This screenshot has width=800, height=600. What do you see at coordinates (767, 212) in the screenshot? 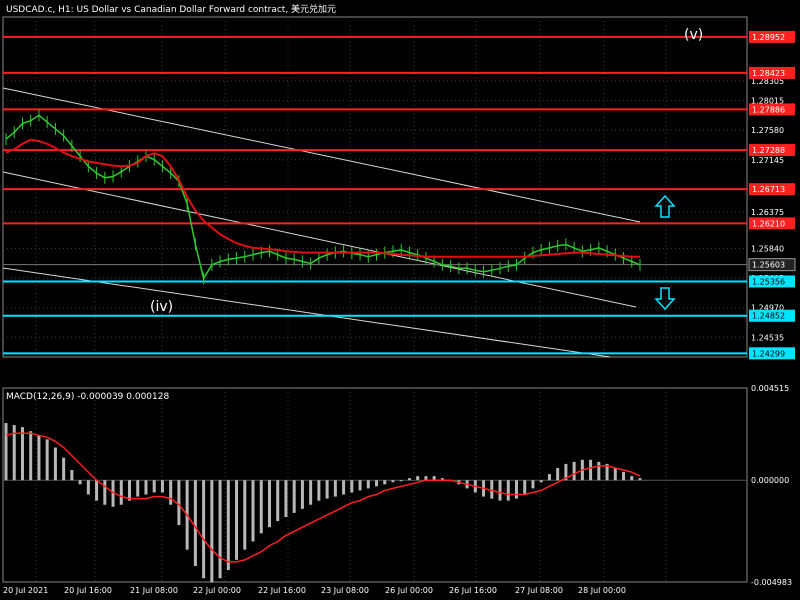
I see `price-tick-4: 1.26375` at bounding box center [767, 212].